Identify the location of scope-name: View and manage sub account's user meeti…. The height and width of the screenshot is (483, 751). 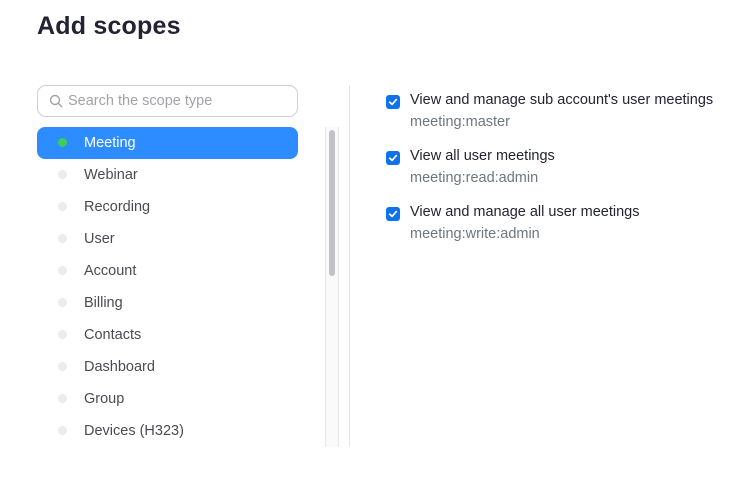
(562, 100).